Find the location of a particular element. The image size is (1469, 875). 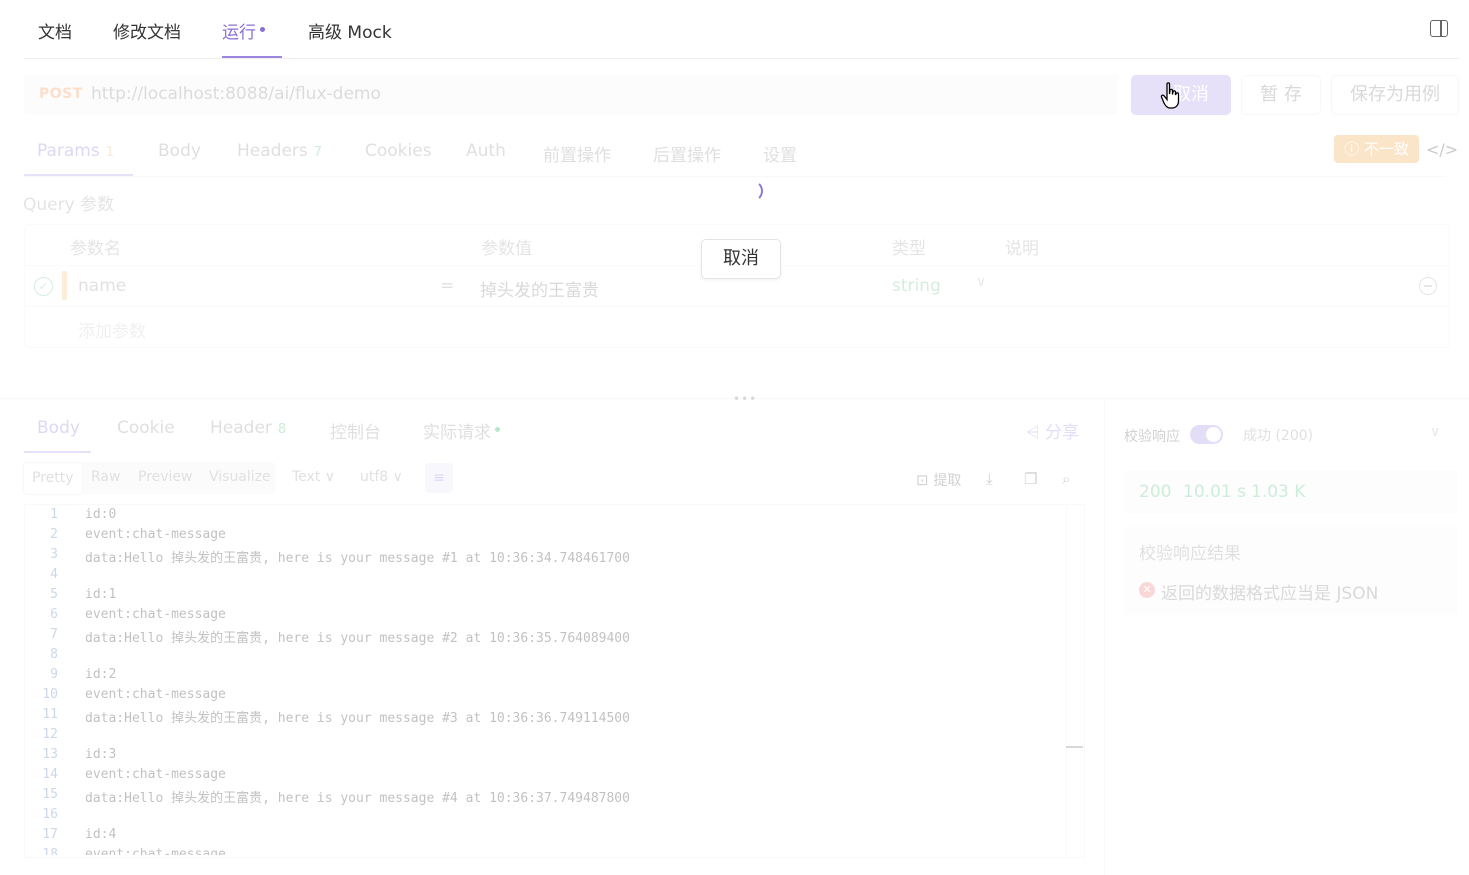

response-size: 1.03 K is located at coordinates (1278, 492).